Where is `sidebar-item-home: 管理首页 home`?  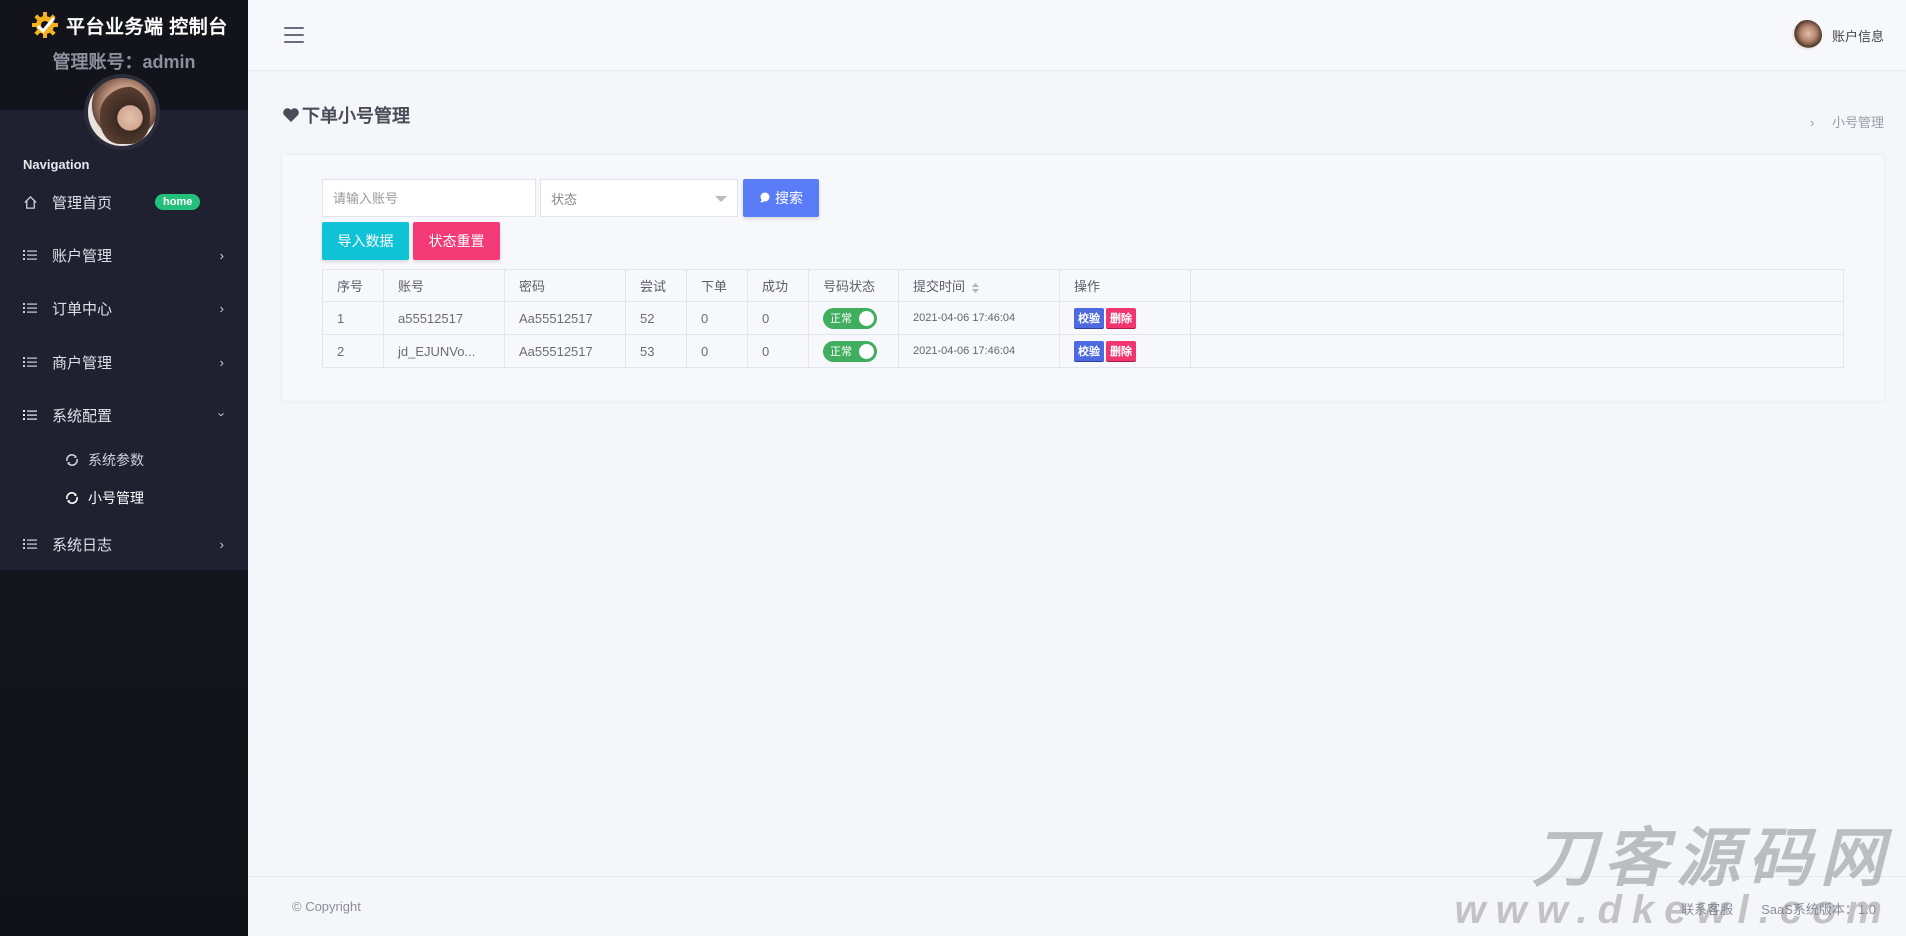 sidebar-item-home: 管理首页 home is located at coordinates (124, 202).